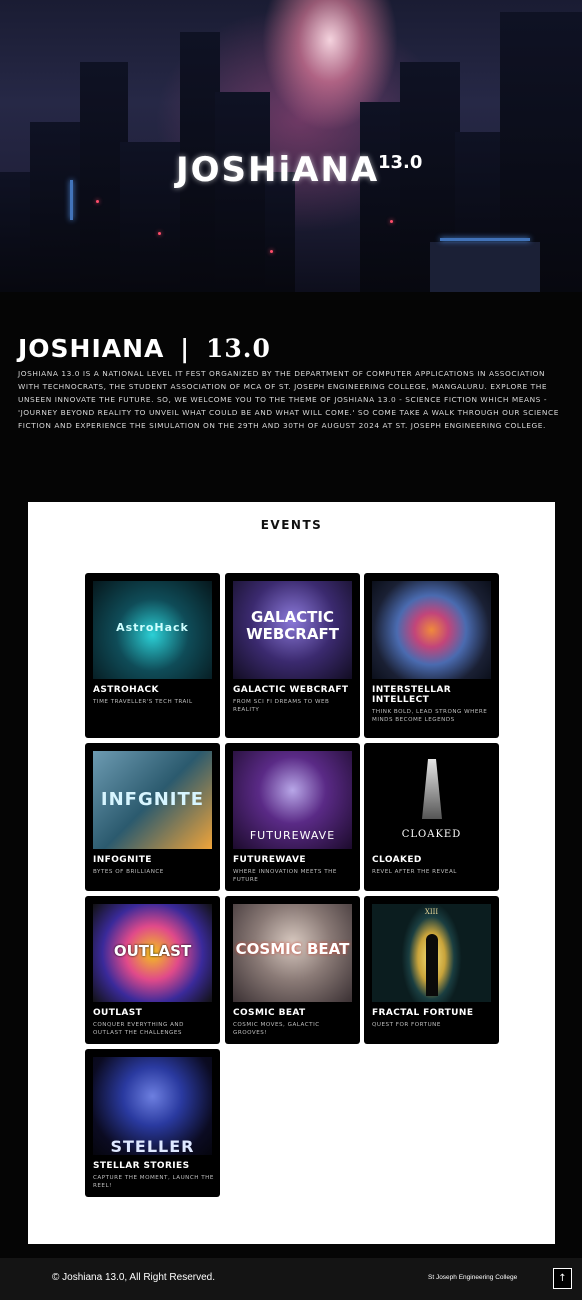  Describe the element at coordinates (431, 834) in the screenshot. I see `event-image-text: CLOAKED` at that location.